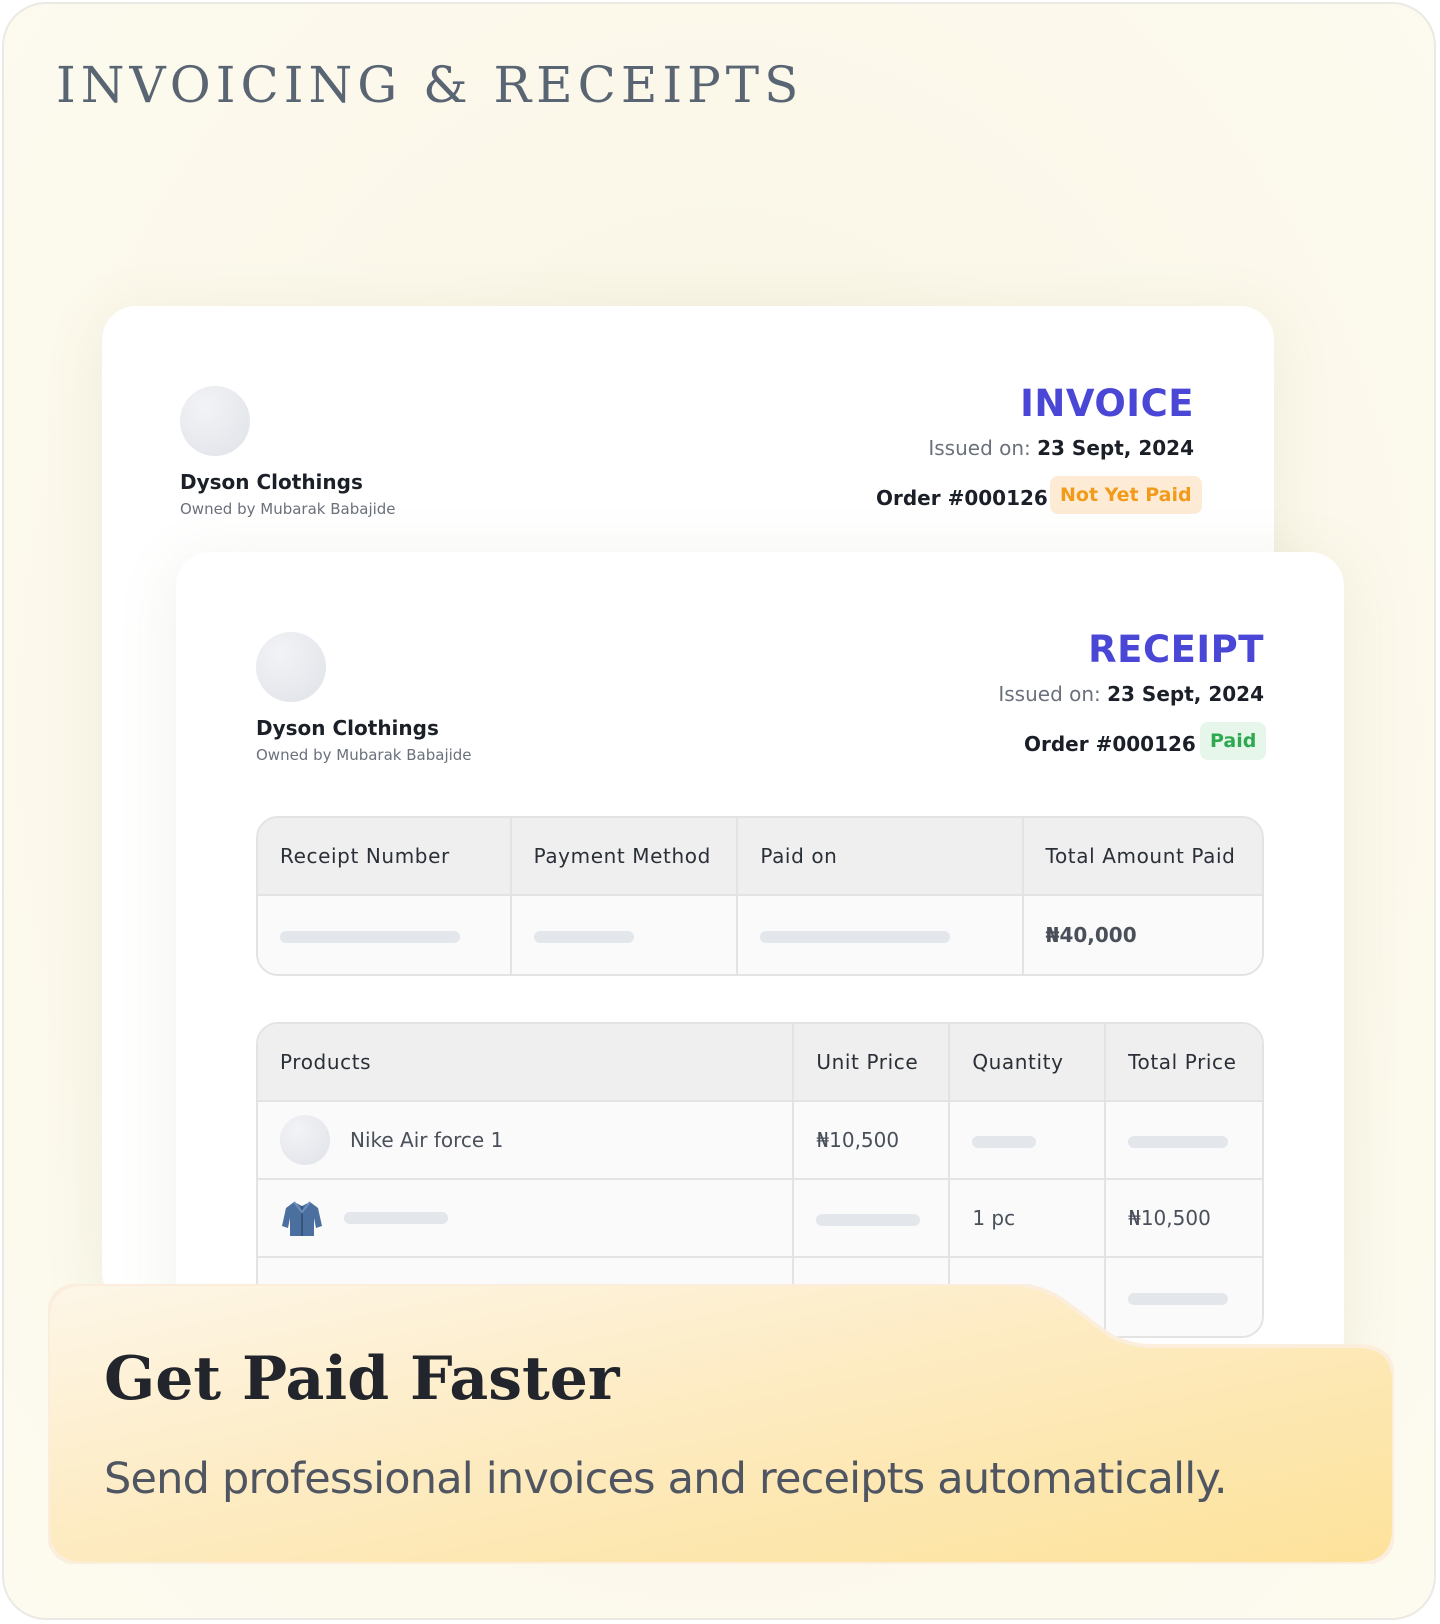  What do you see at coordinates (302, 1218) in the screenshot?
I see `denim-jacket-icon` at bounding box center [302, 1218].